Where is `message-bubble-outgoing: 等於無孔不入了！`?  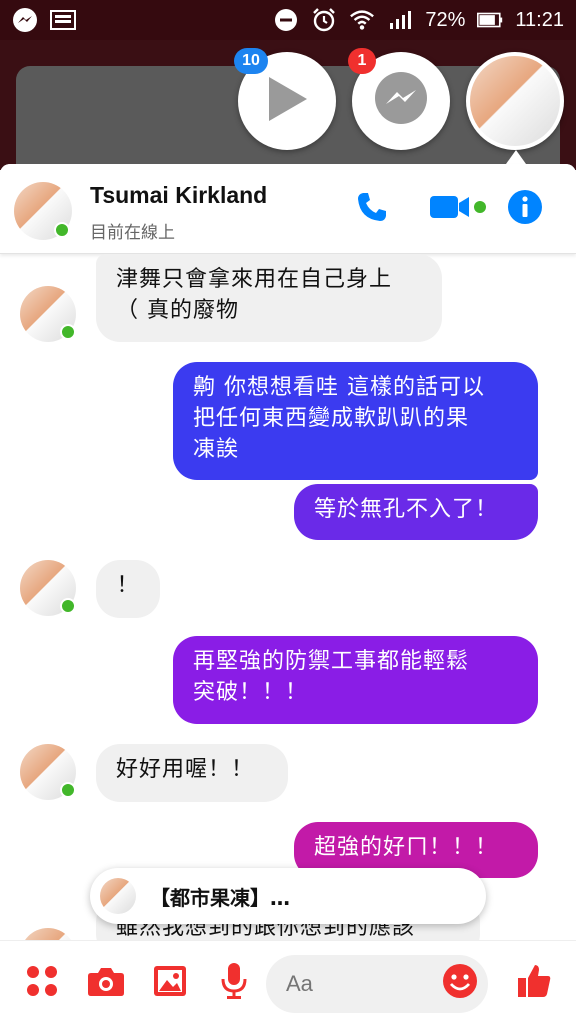 message-bubble-outgoing: 等於無孔不入了！ is located at coordinates (416, 512).